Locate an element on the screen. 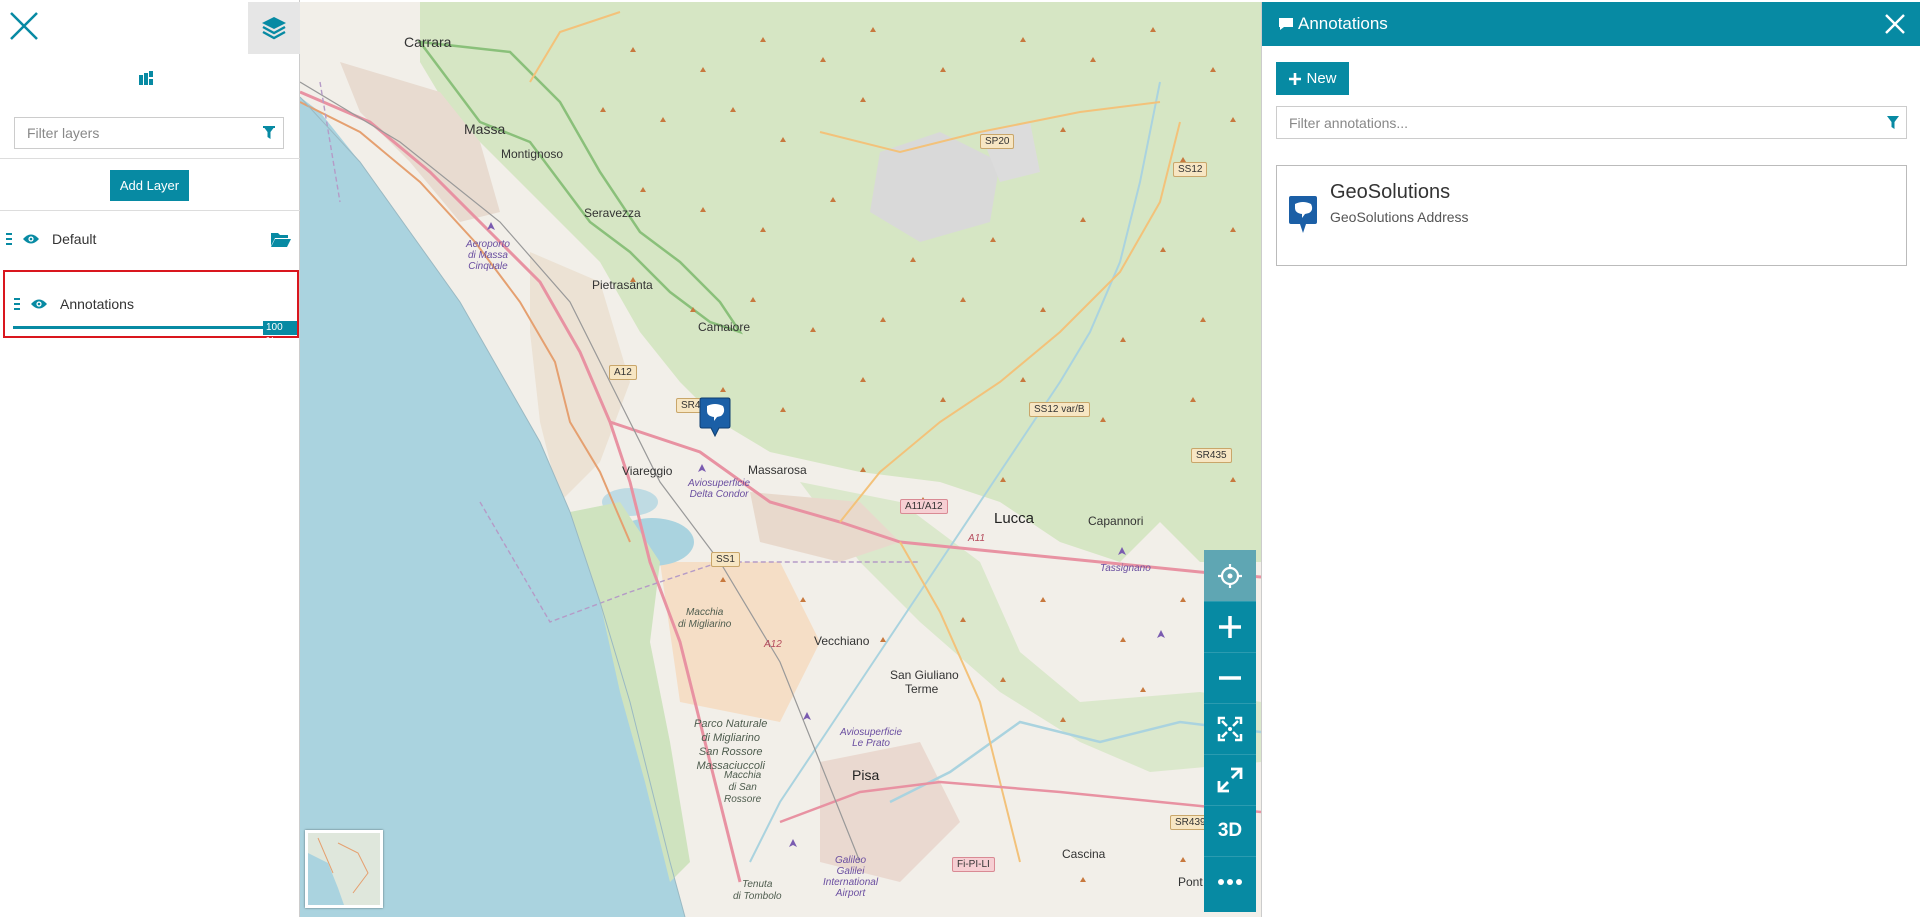 The height and width of the screenshot is (917, 1920). plus-icon is located at coordinates (1295, 78).